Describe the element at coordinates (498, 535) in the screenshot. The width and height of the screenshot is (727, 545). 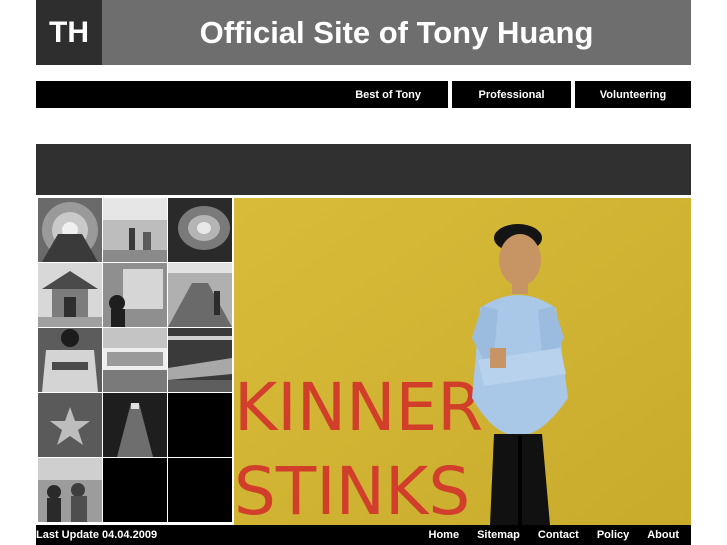
I see `footer-link-sitemap: Sitemap` at that location.